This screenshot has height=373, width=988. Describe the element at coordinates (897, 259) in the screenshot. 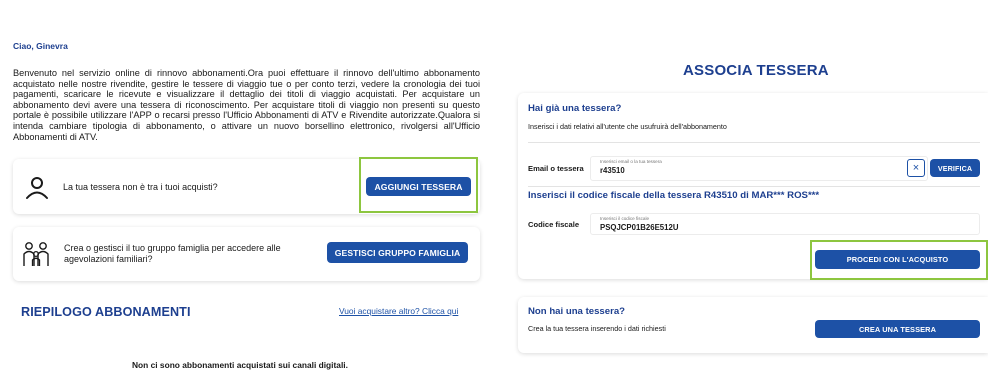

I see `procedi-acquisto-button: PROCEDI CON L'ACQUISTO` at that location.